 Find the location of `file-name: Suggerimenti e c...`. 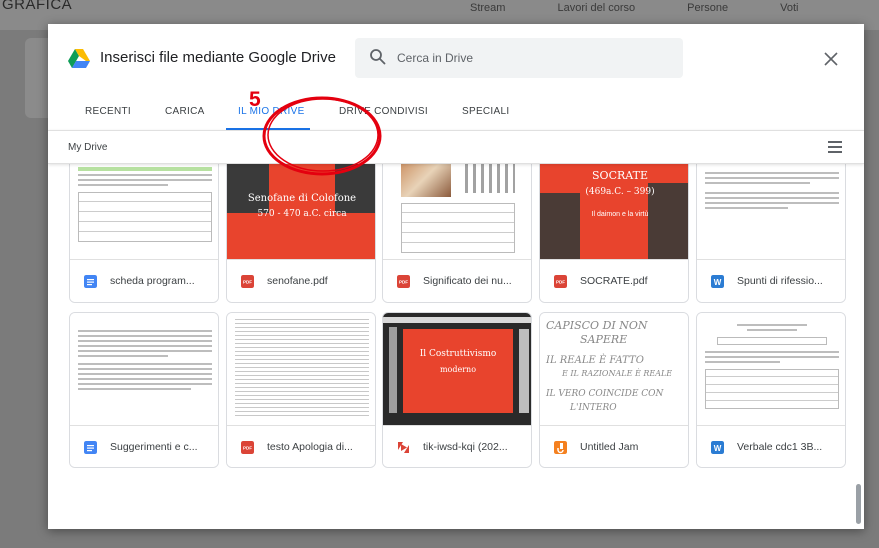

file-name: Suggerimenti e c... is located at coordinates (154, 447).